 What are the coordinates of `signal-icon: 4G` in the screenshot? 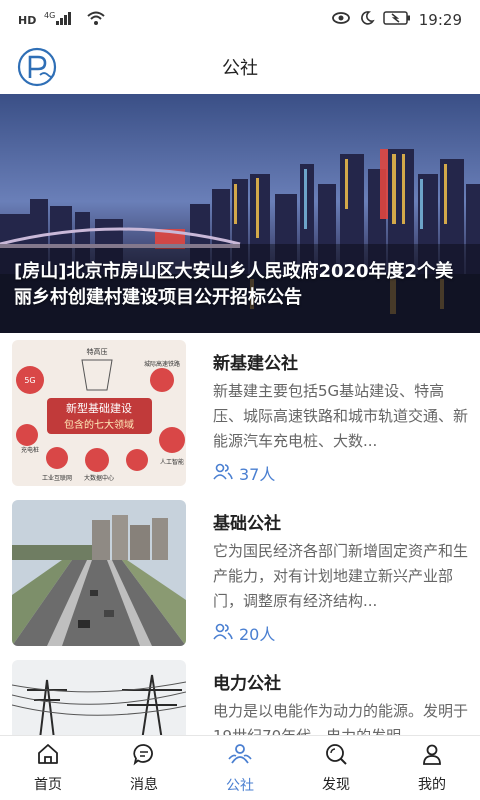 It's located at (61, 20).